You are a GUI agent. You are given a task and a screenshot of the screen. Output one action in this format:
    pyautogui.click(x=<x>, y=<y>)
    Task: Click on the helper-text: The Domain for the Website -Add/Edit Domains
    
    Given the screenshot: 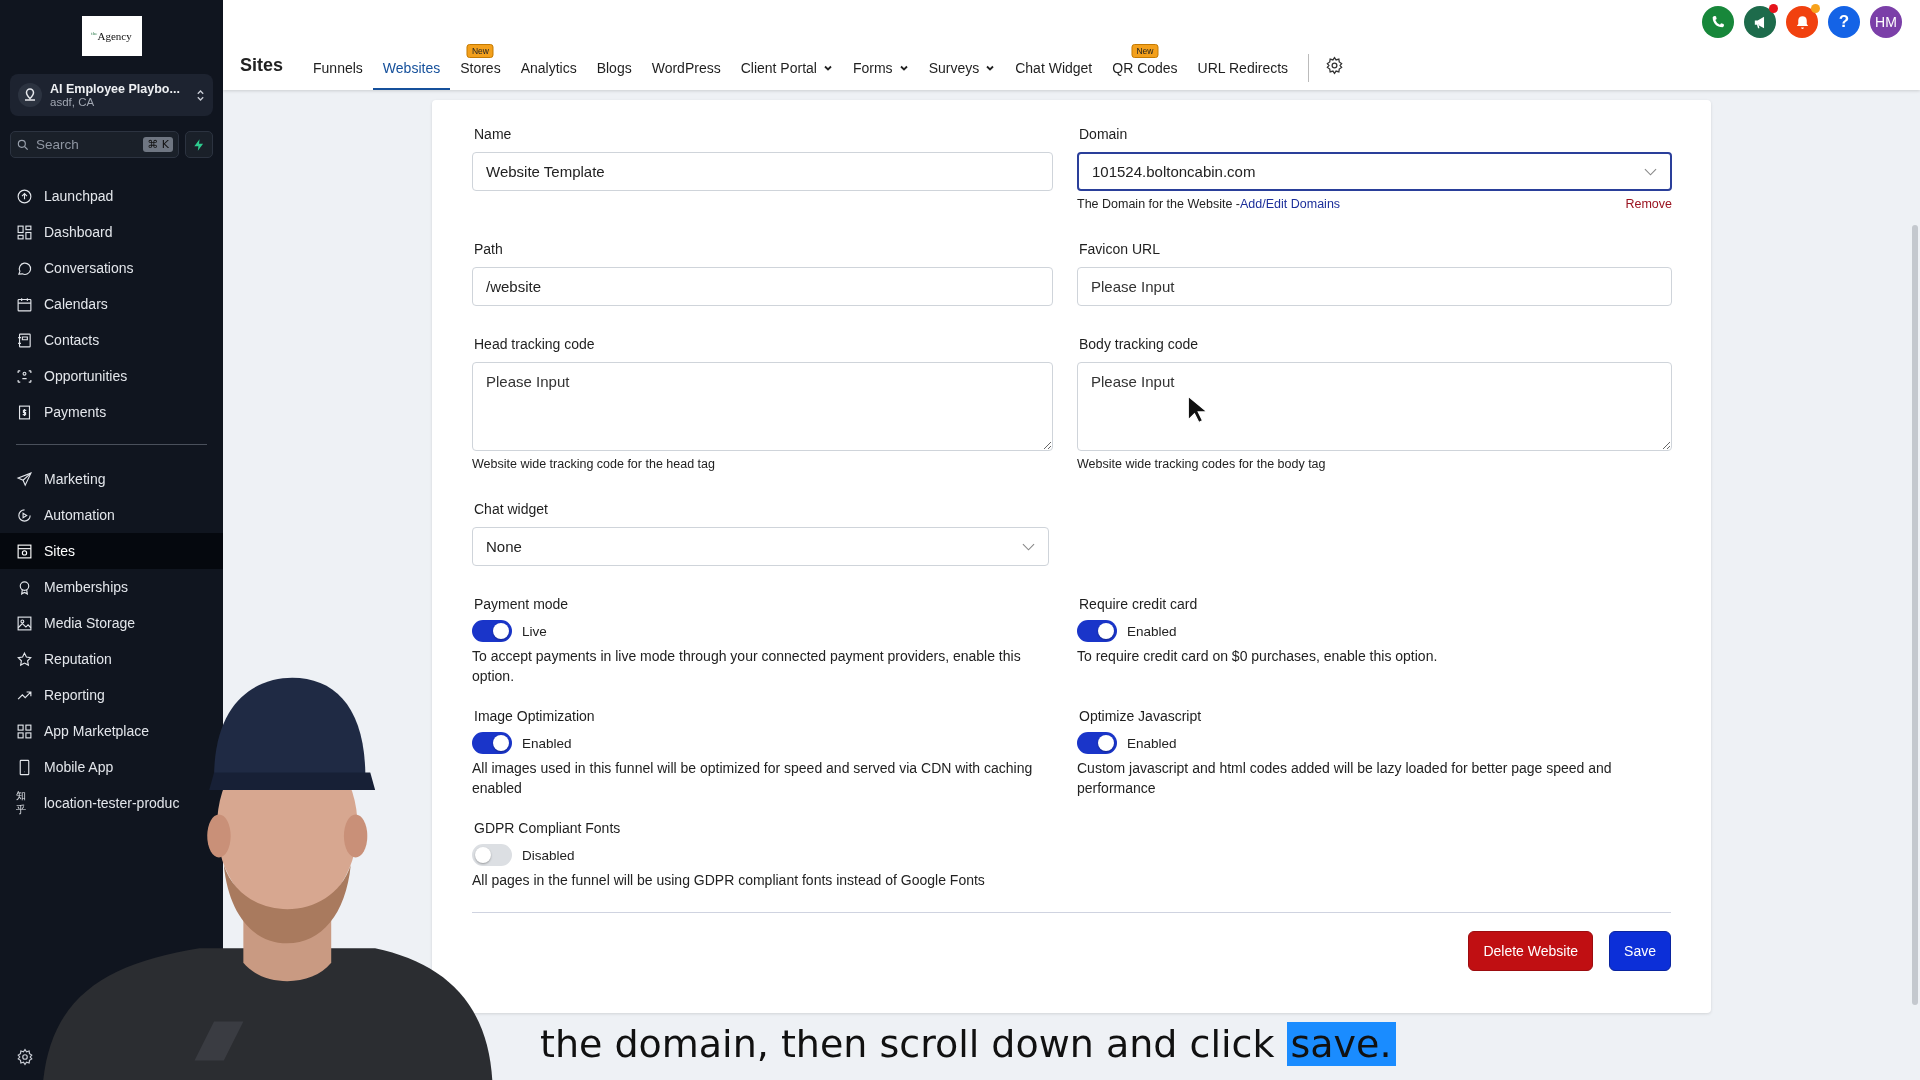 What is the action you would take?
    pyautogui.click(x=1209, y=204)
    